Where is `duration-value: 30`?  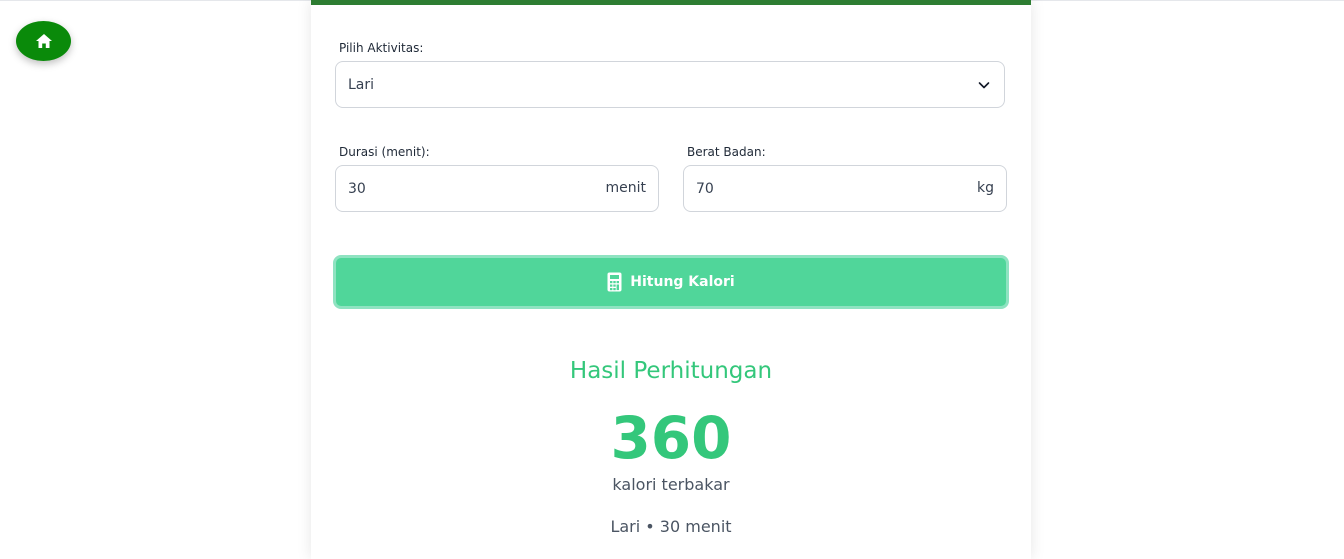
duration-value: 30 is located at coordinates (357, 188).